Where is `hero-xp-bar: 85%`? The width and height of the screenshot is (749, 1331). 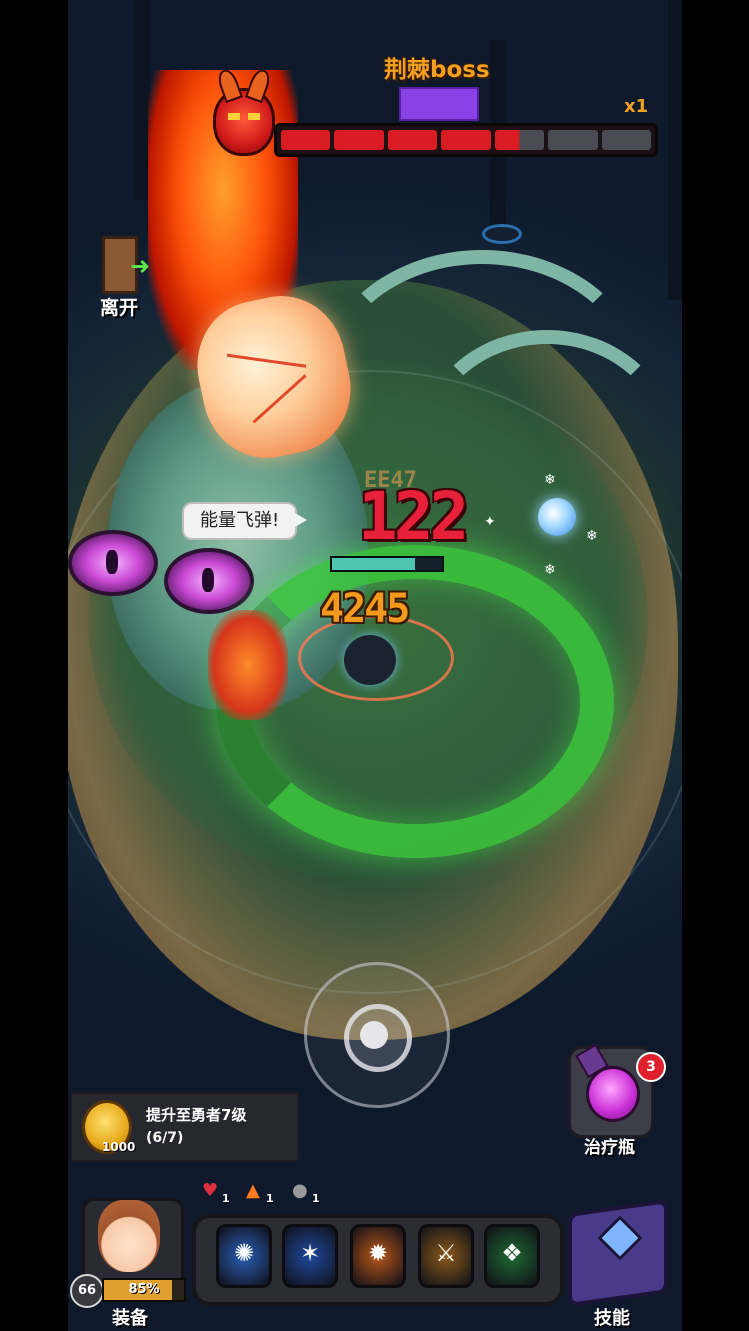 hero-xp-bar: 85% is located at coordinates (144, 1290).